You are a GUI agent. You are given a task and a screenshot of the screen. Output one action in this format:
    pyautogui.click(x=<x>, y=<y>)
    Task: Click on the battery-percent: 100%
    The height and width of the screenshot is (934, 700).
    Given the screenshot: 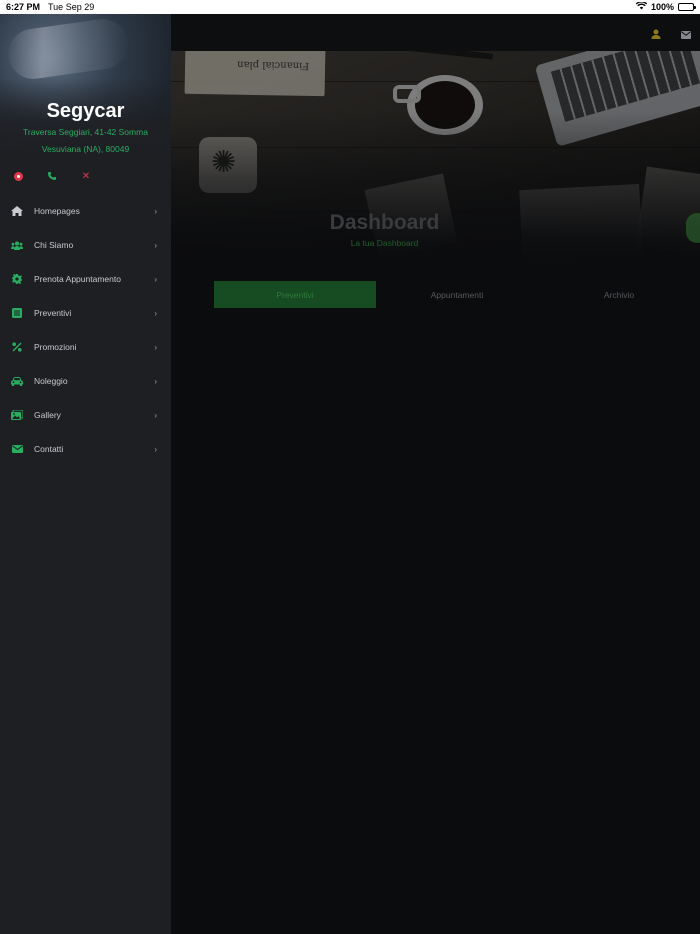 What is the action you would take?
    pyautogui.click(x=662, y=7)
    